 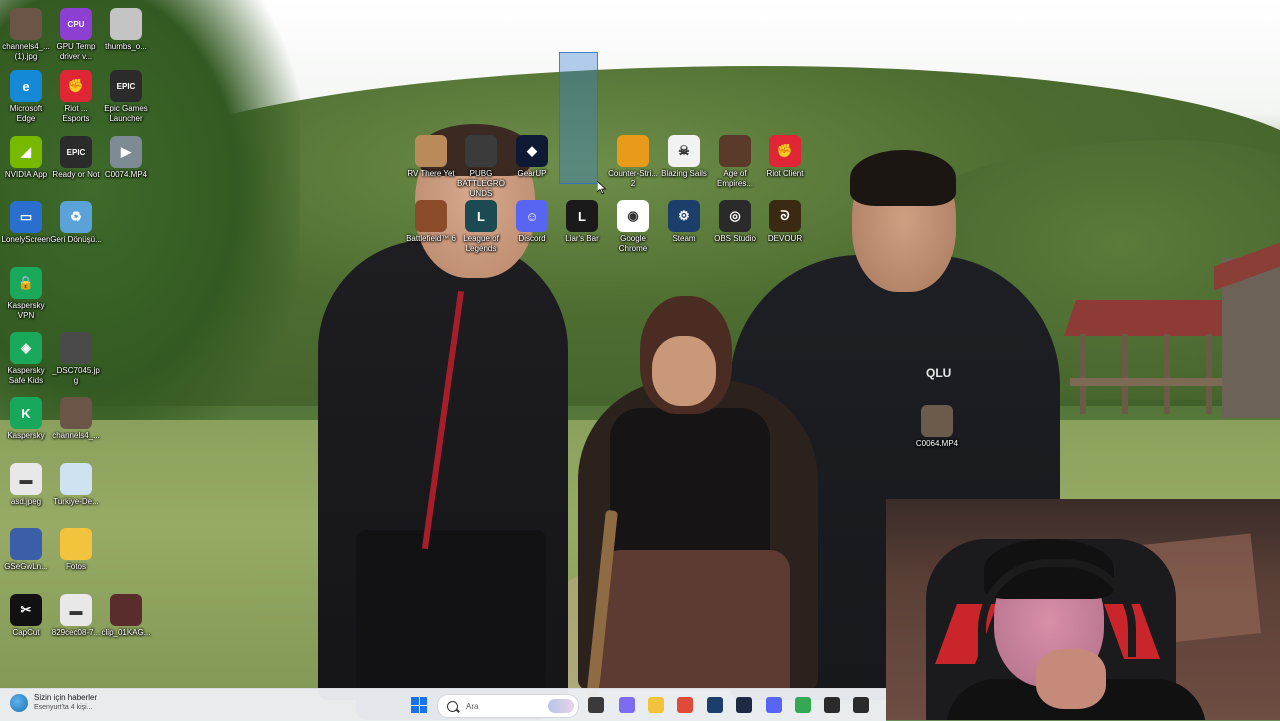 What do you see at coordinates (803, 705) in the screenshot?
I see `chrome-alt-icon` at bounding box center [803, 705].